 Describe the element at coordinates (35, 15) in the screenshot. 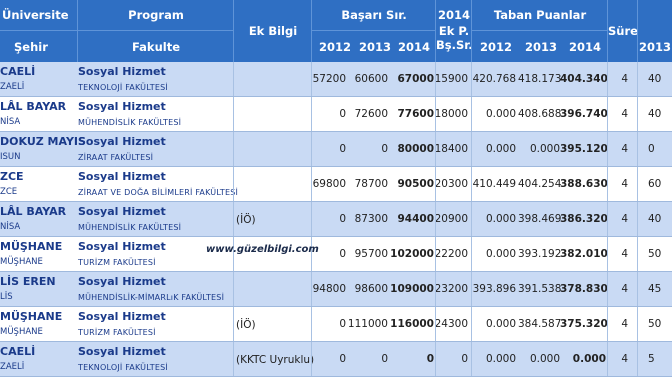

I see `header-universite: Üniversite` at that location.